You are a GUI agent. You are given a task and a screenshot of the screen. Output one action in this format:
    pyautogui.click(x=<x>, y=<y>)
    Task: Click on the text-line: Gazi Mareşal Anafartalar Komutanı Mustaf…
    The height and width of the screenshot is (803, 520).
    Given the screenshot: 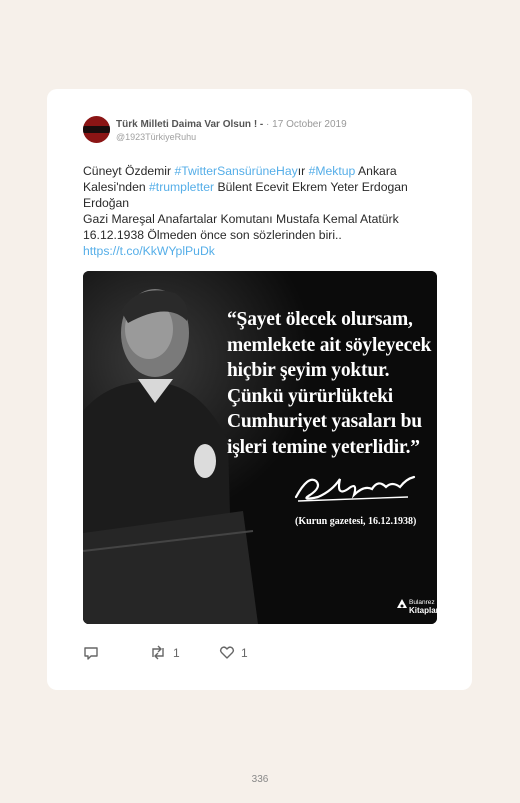 What is the action you would take?
    pyautogui.click(x=241, y=227)
    